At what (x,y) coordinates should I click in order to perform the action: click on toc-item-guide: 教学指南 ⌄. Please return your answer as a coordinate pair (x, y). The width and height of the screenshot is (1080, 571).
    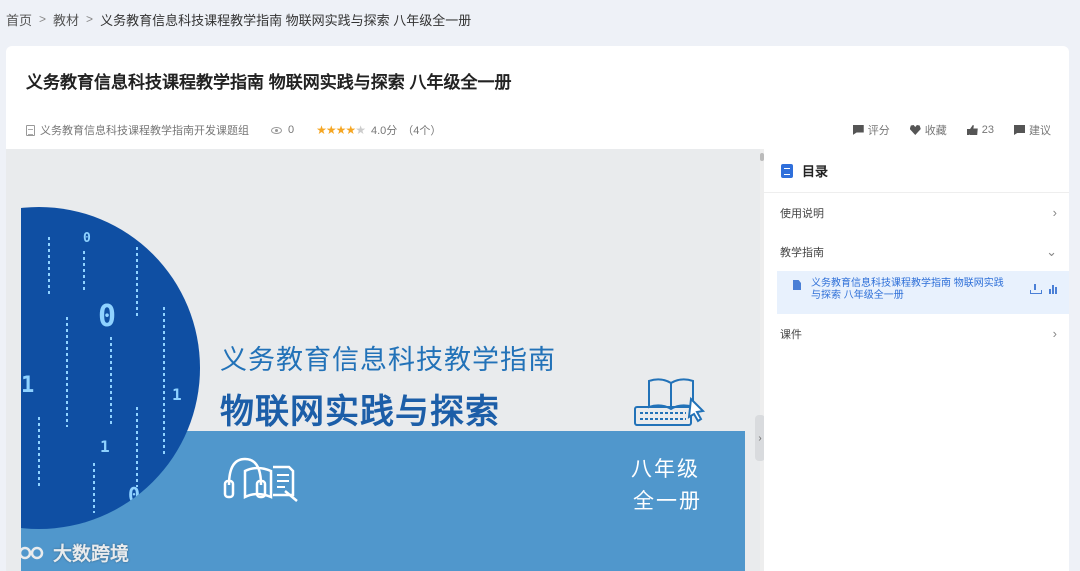
    Looking at the image, I should click on (916, 251).